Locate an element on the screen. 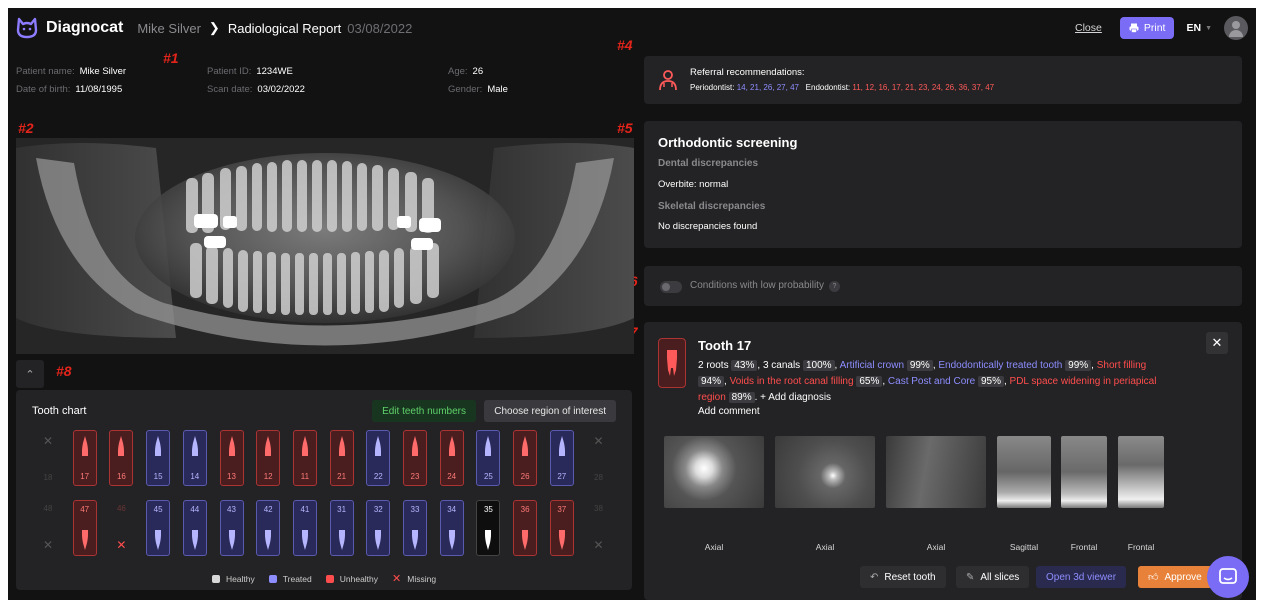 The height and width of the screenshot is (603, 1261). slice-label: Axial is located at coordinates (936, 547).